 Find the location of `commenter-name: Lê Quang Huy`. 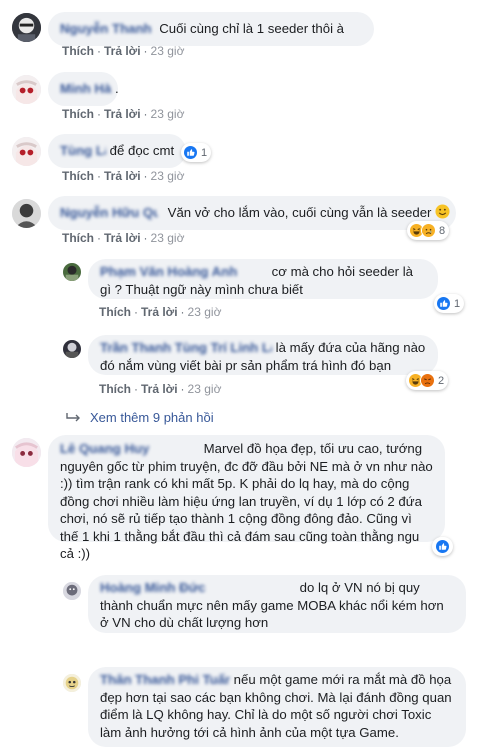

commenter-name: Lê Quang Huy is located at coordinates (130, 449).